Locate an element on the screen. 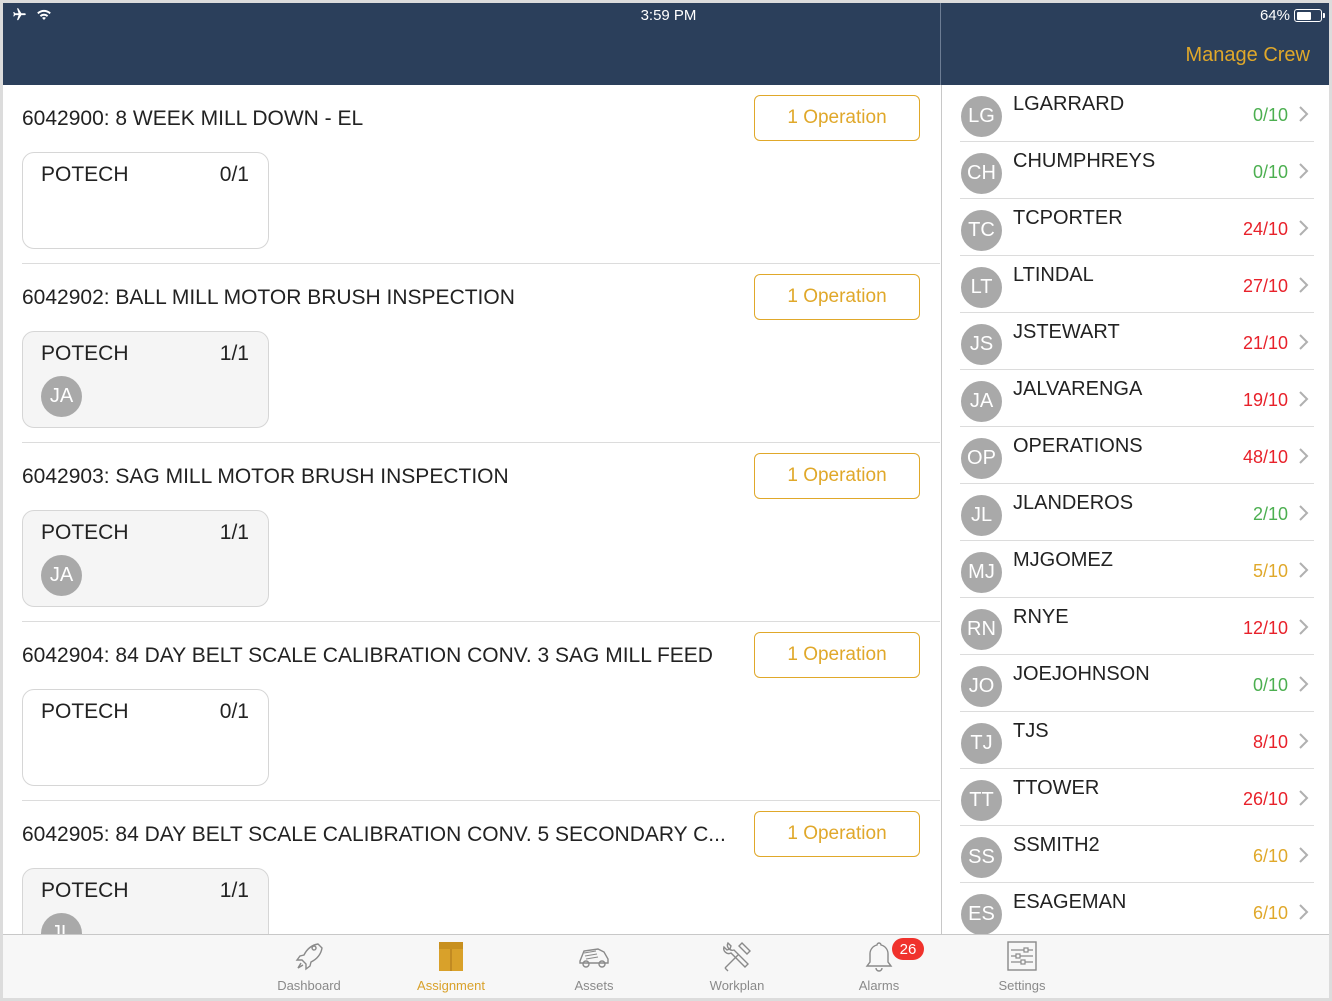 This screenshot has height=1001, width=1332. craft-count: 0/1 is located at coordinates (234, 711).